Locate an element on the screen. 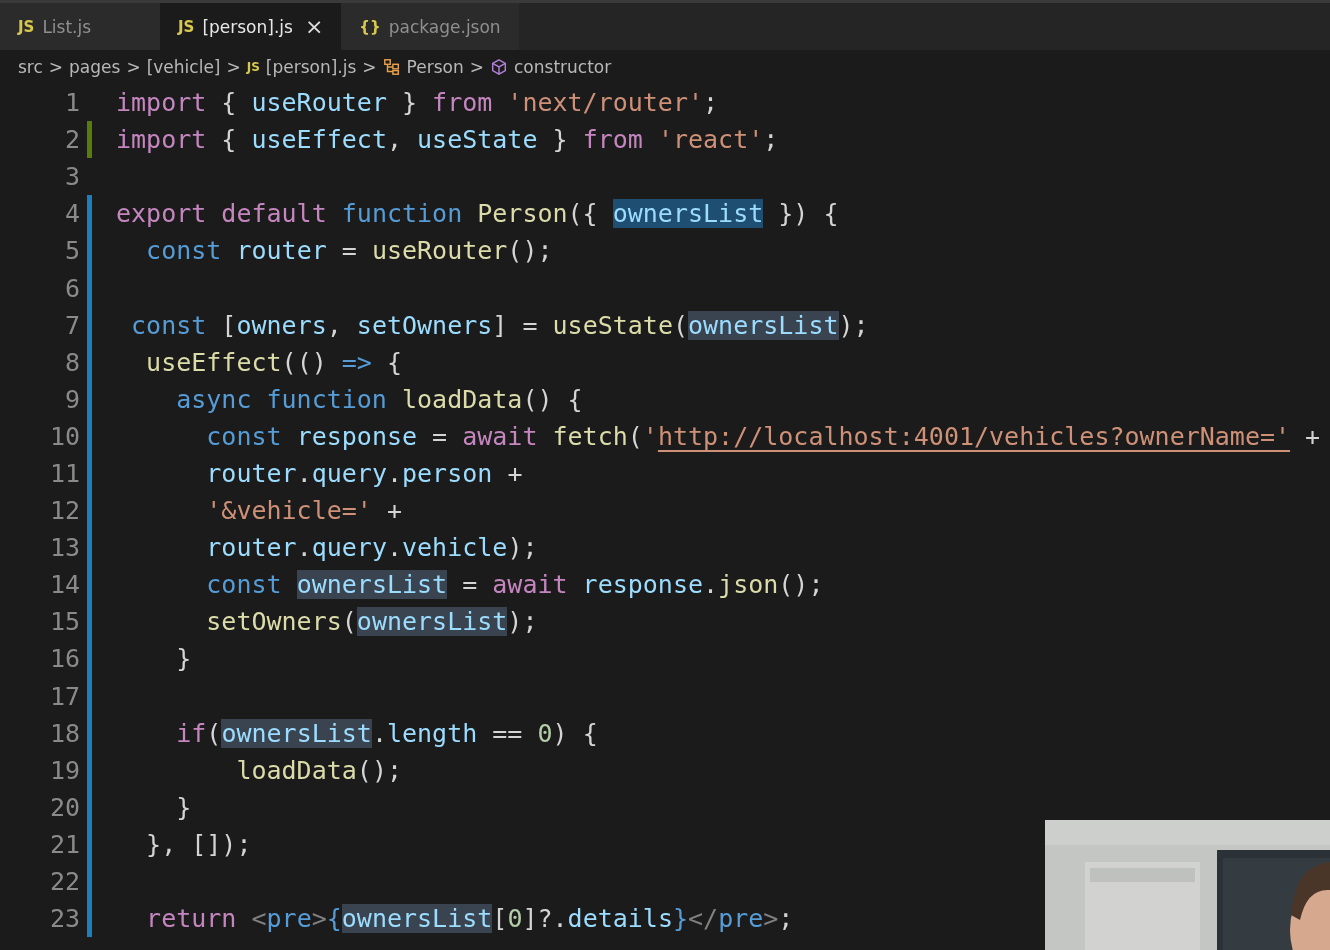  file-type-icon: {} is located at coordinates (370, 26).